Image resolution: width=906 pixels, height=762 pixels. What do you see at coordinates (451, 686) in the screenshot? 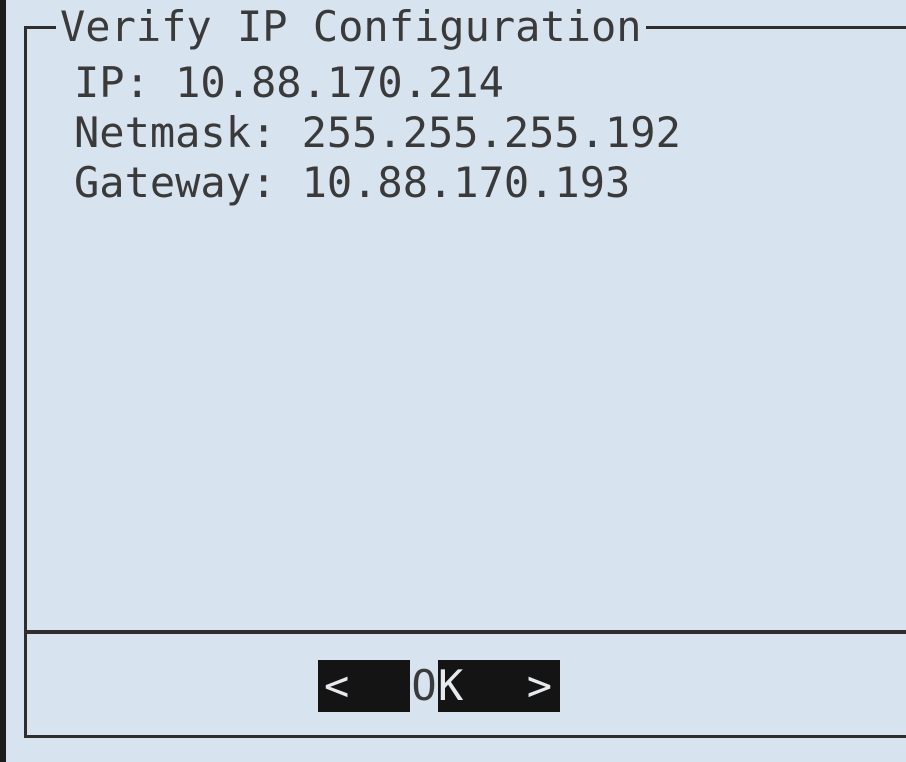
I see `ok-label-second-char: K` at bounding box center [451, 686].